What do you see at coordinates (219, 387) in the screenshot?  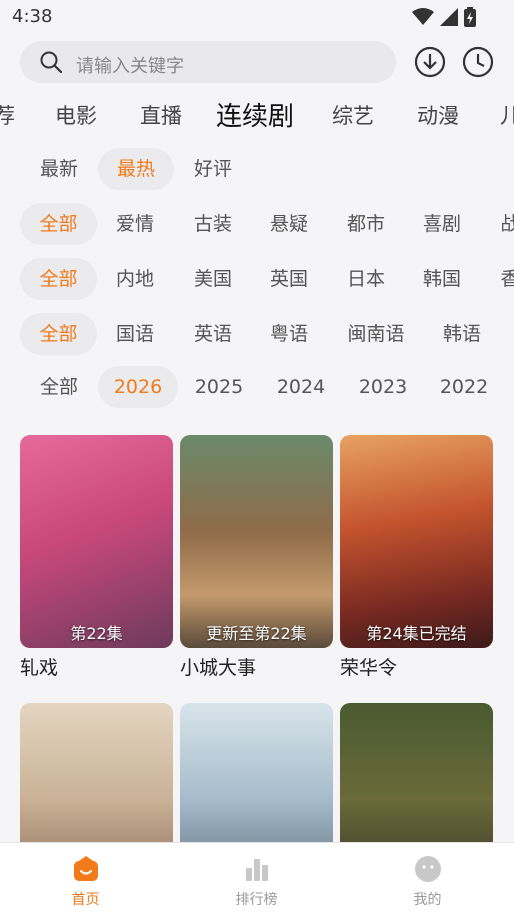 I see `year-chip-2025: 2025` at bounding box center [219, 387].